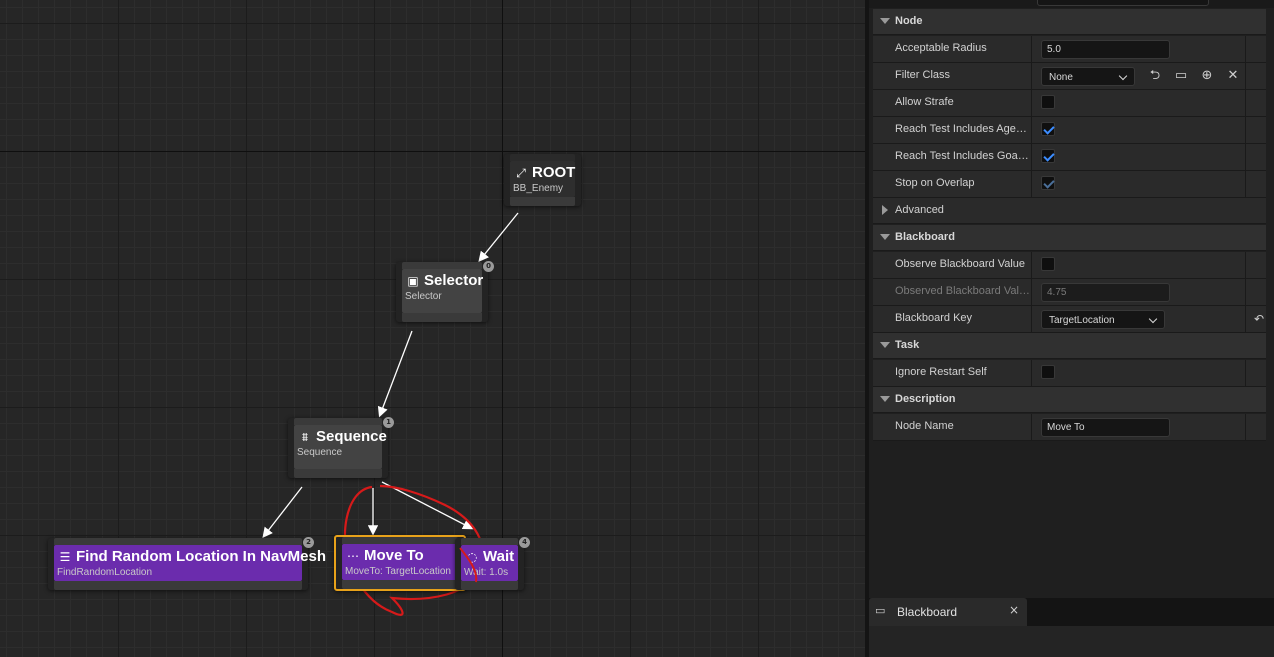 Image resolution: width=1274 pixels, height=657 pixels. I want to click on prop-blackboard-key: Blackboard Key TargetLocation ↶, so click(1069, 319).